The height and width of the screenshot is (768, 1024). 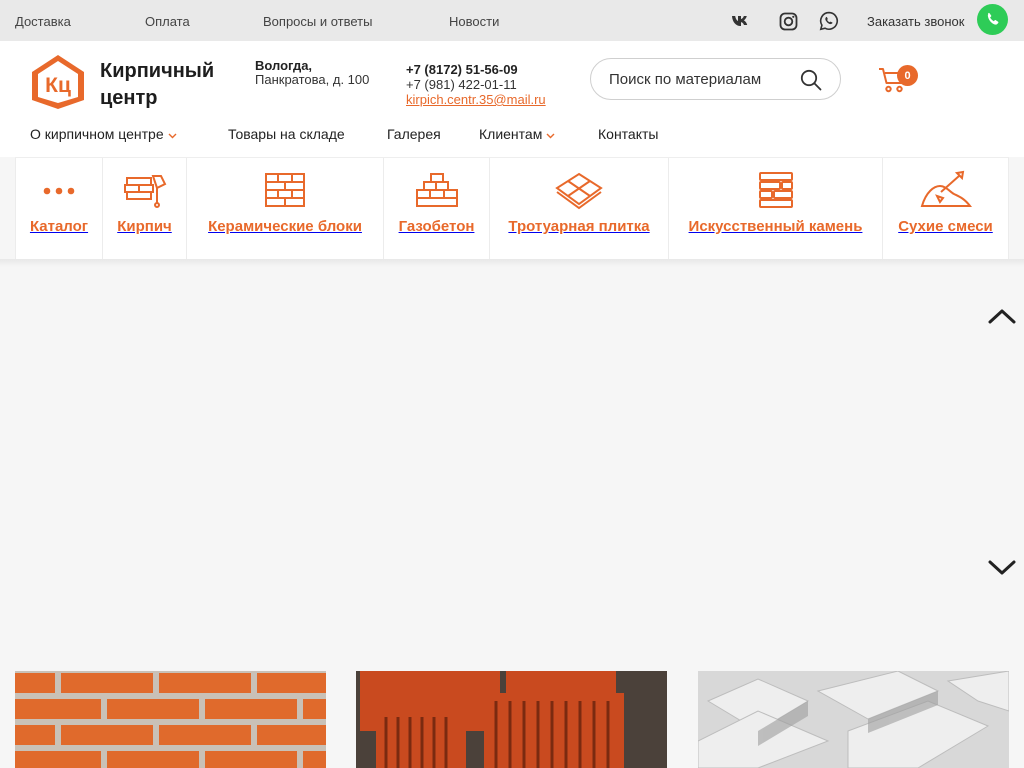 What do you see at coordinates (474, 21) in the screenshot?
I see `top-link-news: Новости` at bounding box center [474, 21].